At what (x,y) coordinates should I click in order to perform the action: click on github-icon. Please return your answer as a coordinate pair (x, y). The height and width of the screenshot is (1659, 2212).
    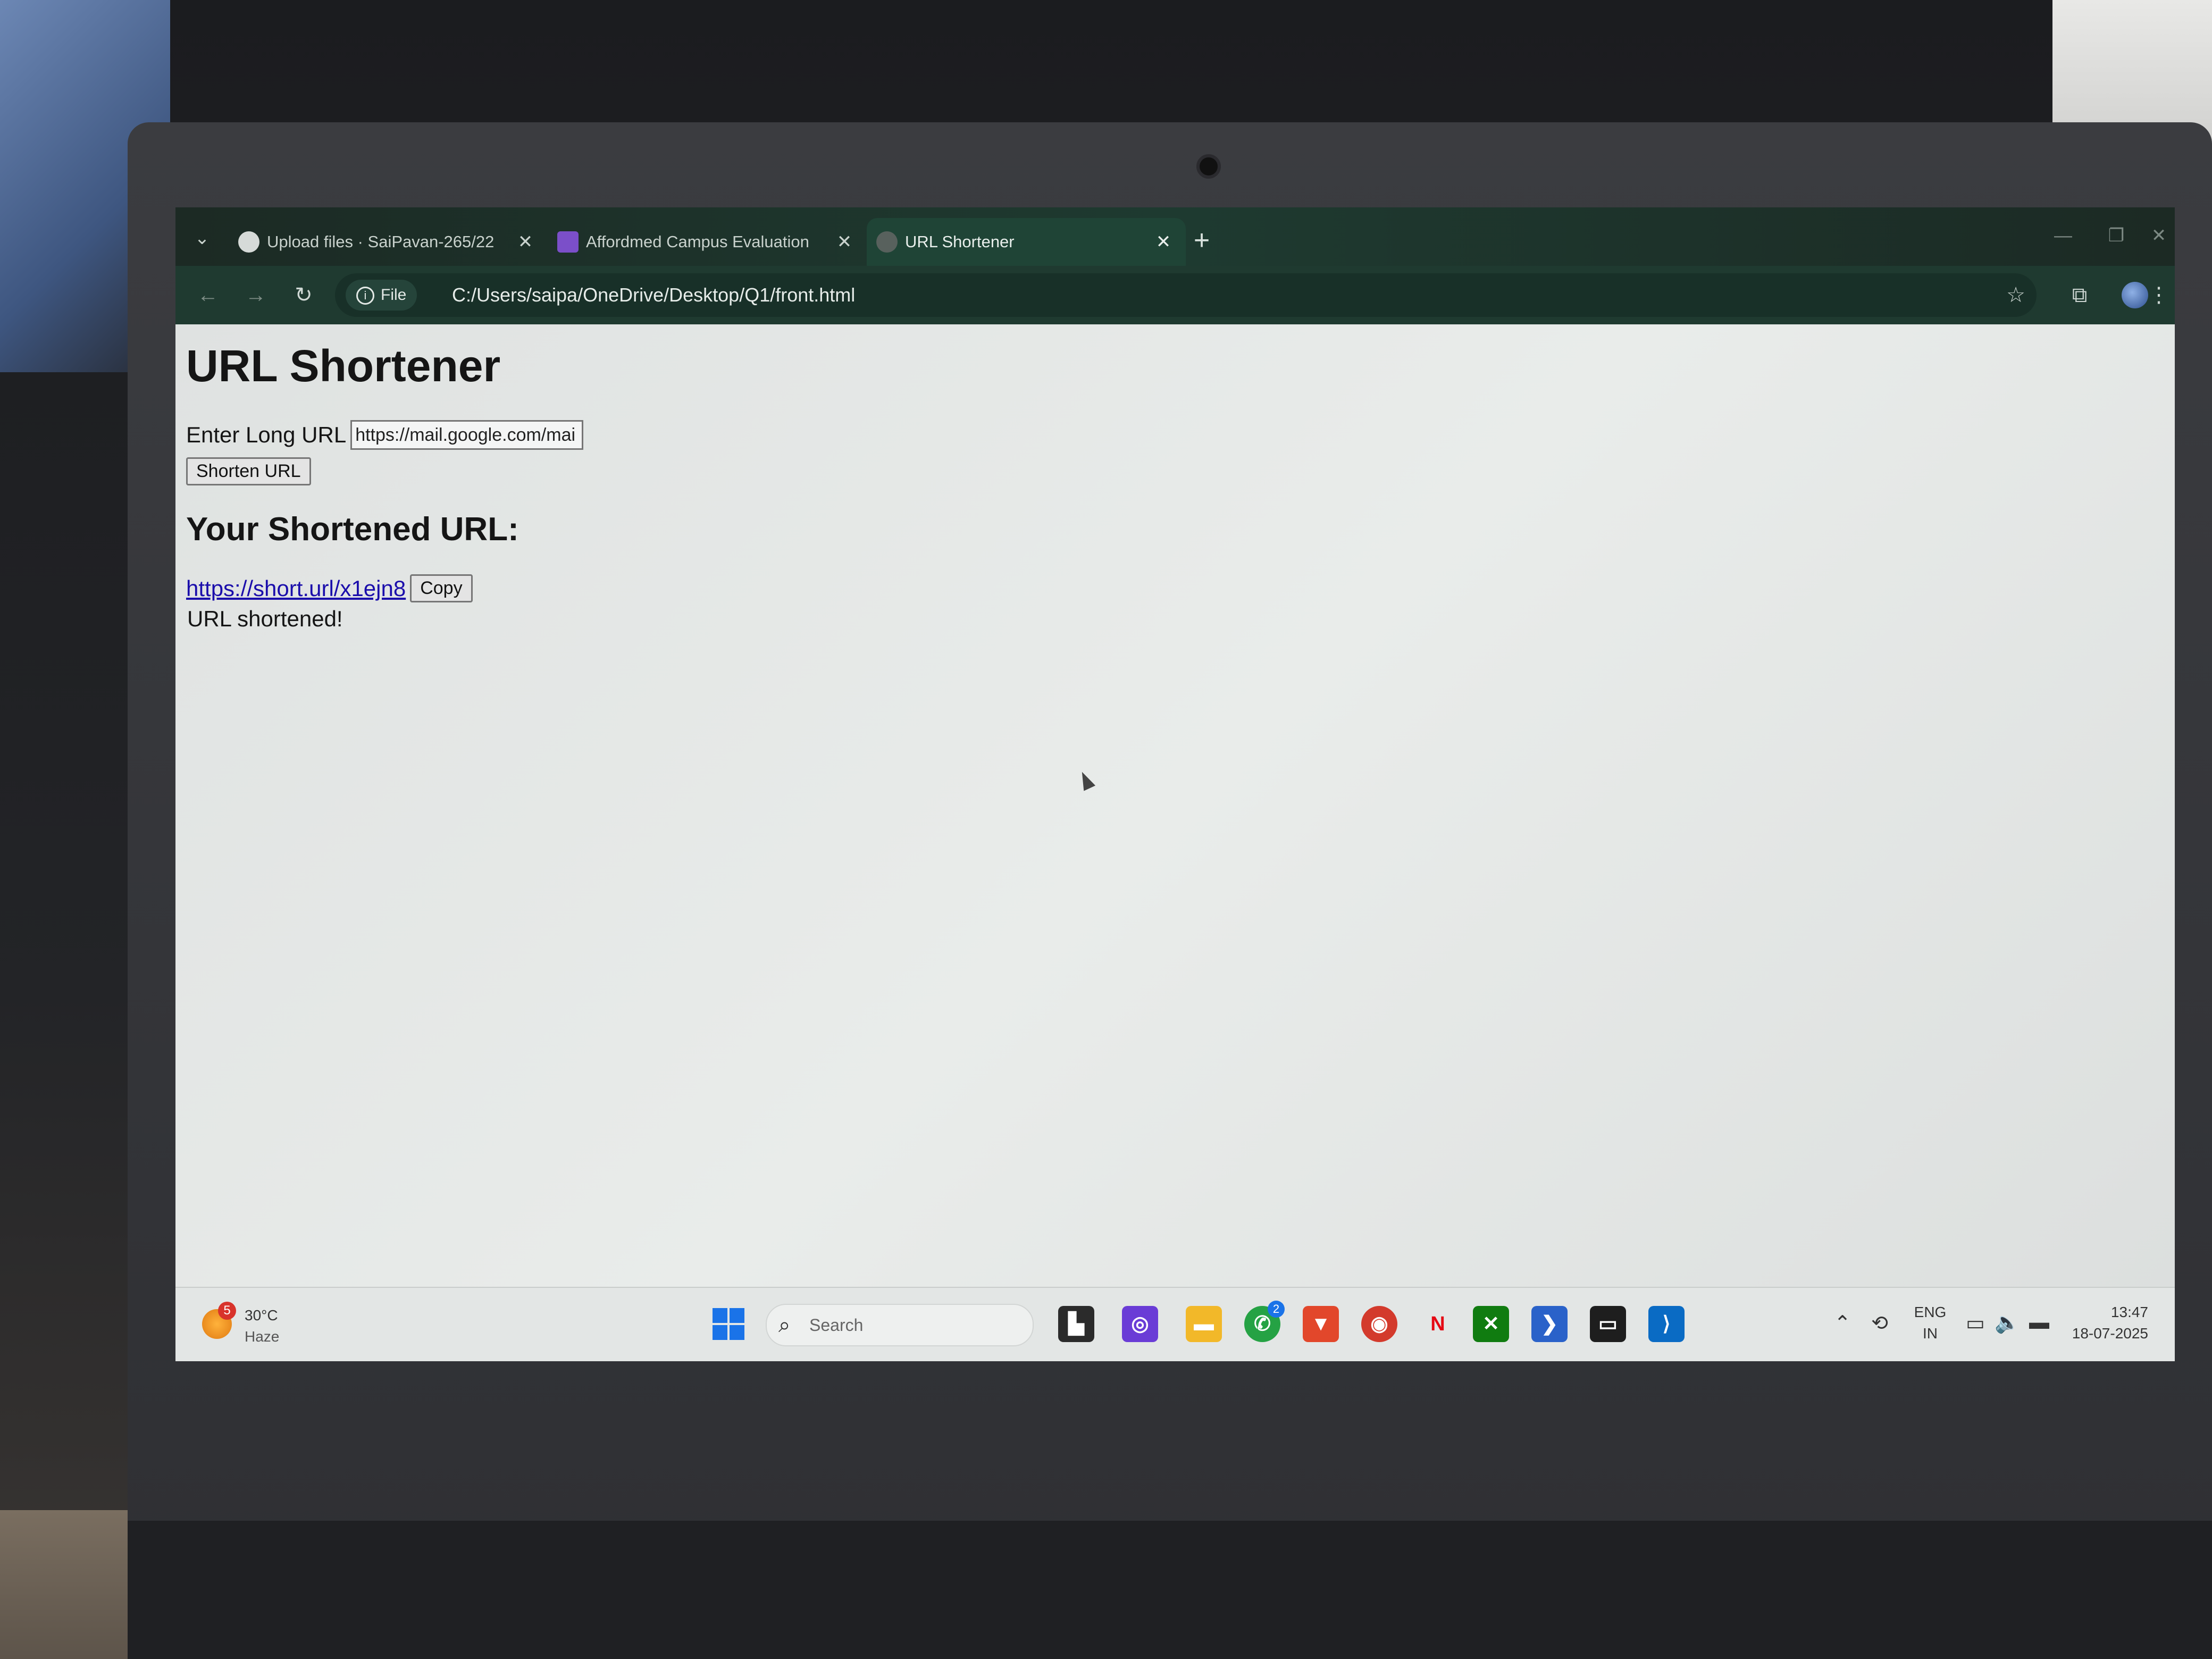
    Looking at the image, I should click on (248, 242).